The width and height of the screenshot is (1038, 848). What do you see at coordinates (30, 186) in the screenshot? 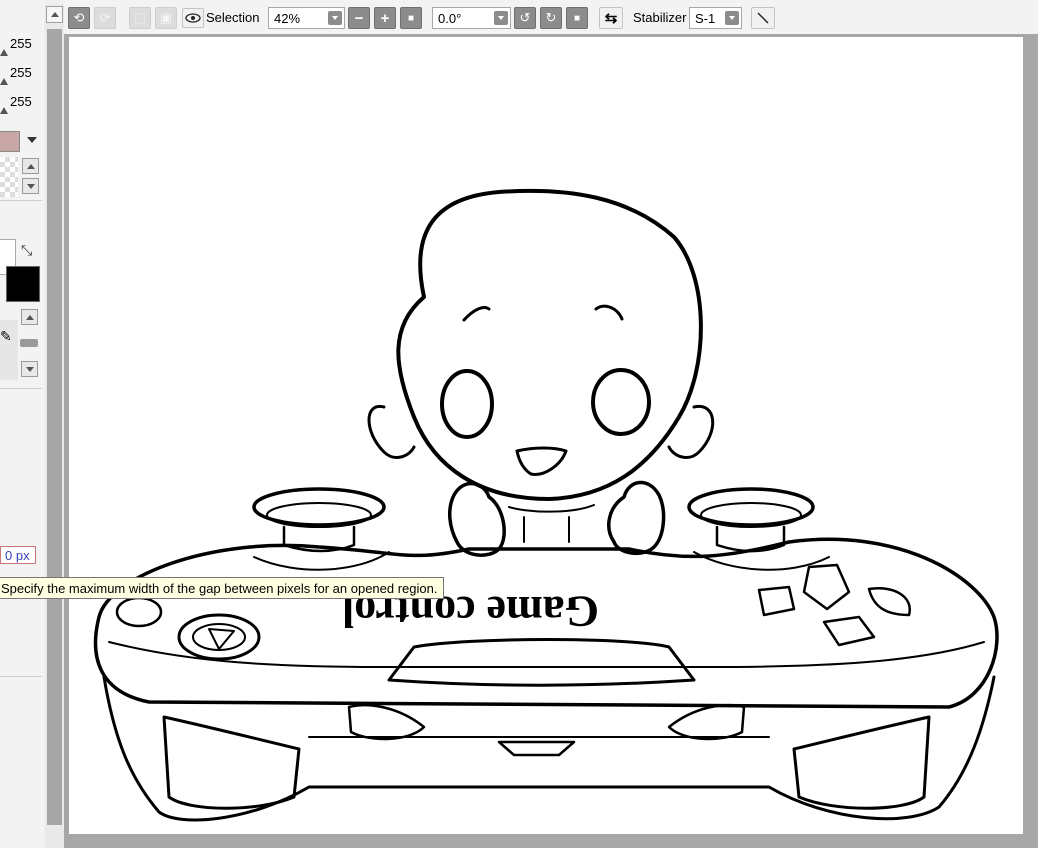
I see `spin-down-button` at bounding box center [30, 186].